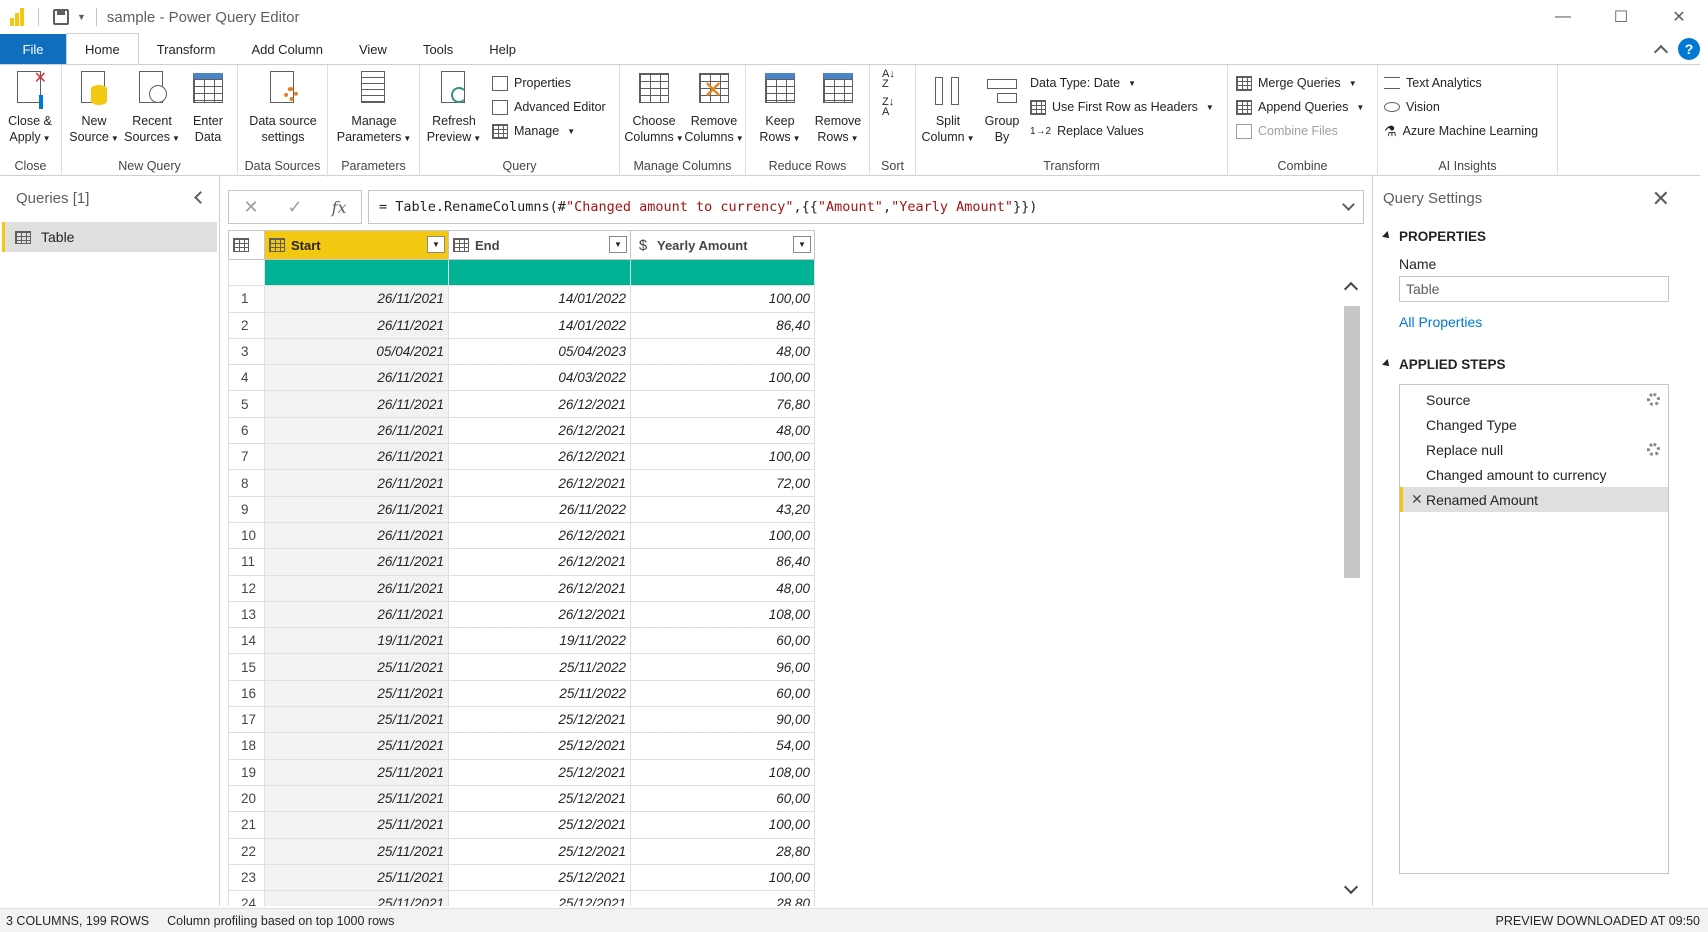 The height and width of the screenshot is (932, 1708). What do you see at coordinates (280, 921) in the screenshot?
I see `status-profiling: Column profiling based on top 1000 rows` at bounding box center [280, 921].